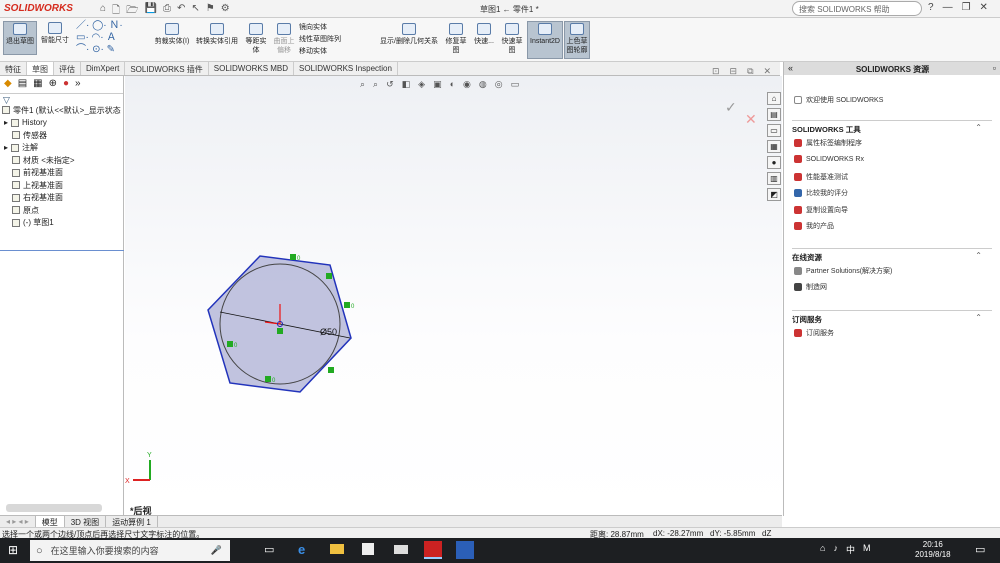 Image resolution: width=1000 pixels, height=563 pixels. I want to click on shaded-sketch-button: 上色草图轮廓, so click(577, 40).